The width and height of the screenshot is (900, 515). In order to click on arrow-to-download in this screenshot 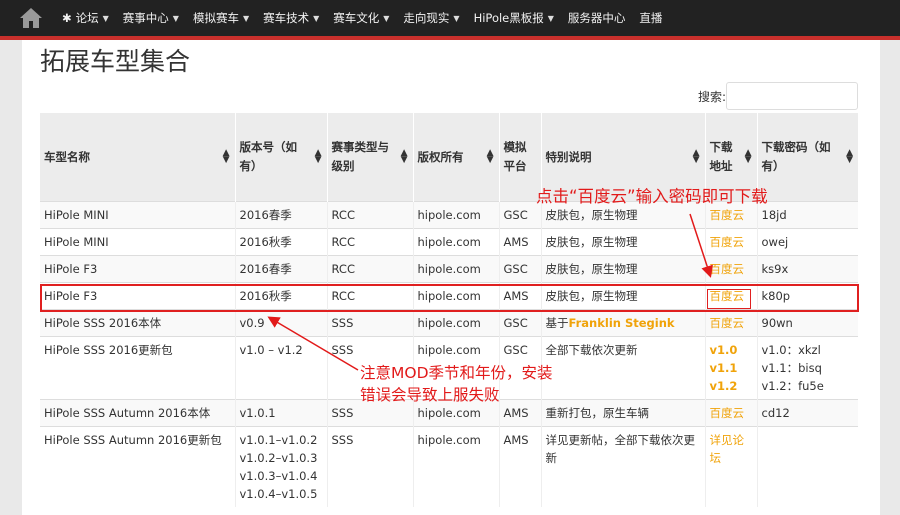, I will do `click(701, 245)`.